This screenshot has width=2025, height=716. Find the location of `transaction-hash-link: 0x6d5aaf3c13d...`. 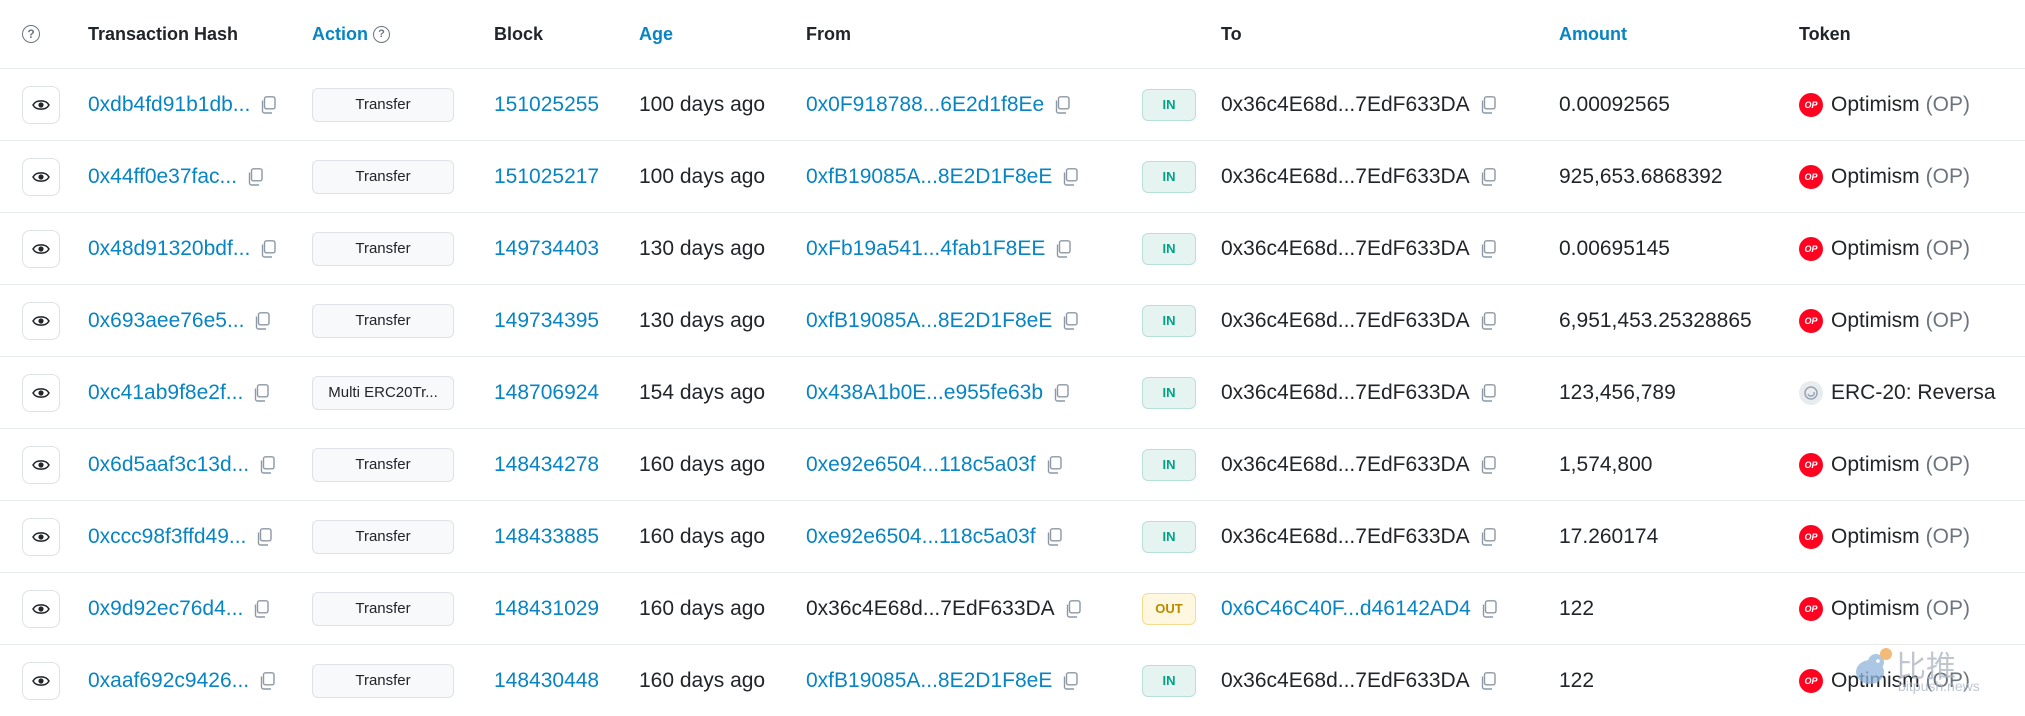

transaction-hash-link: 0x6d5aaf3c13d... is located at coordinates (168, 465).